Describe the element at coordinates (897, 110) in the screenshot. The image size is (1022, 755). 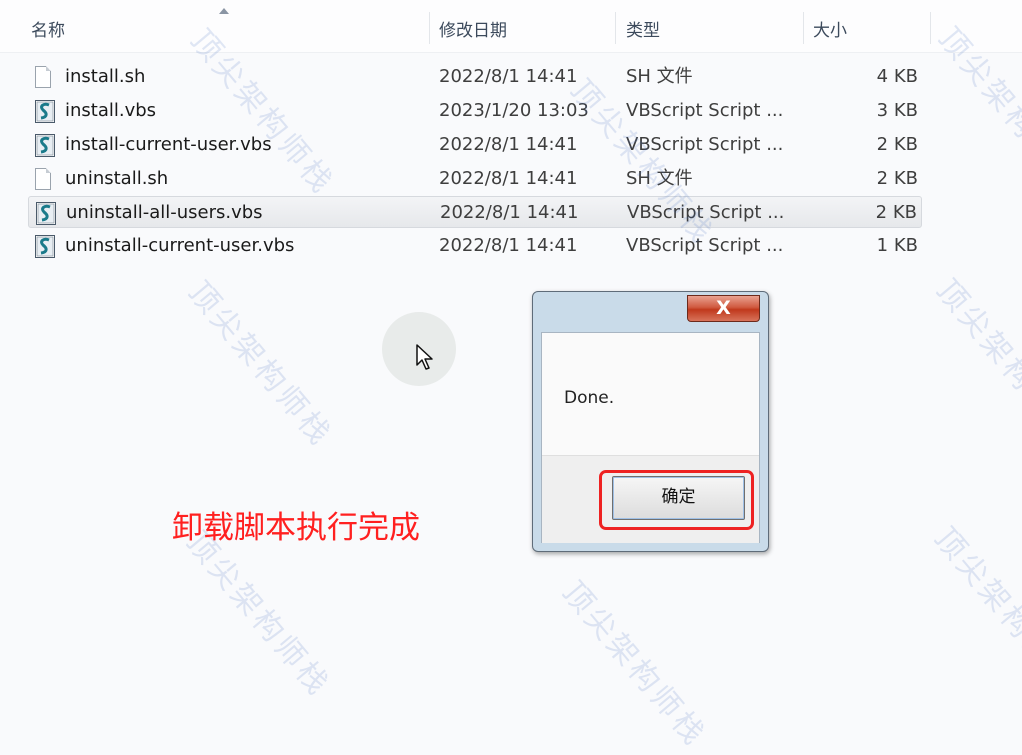
I see `file-size: 3 KB` at that location.